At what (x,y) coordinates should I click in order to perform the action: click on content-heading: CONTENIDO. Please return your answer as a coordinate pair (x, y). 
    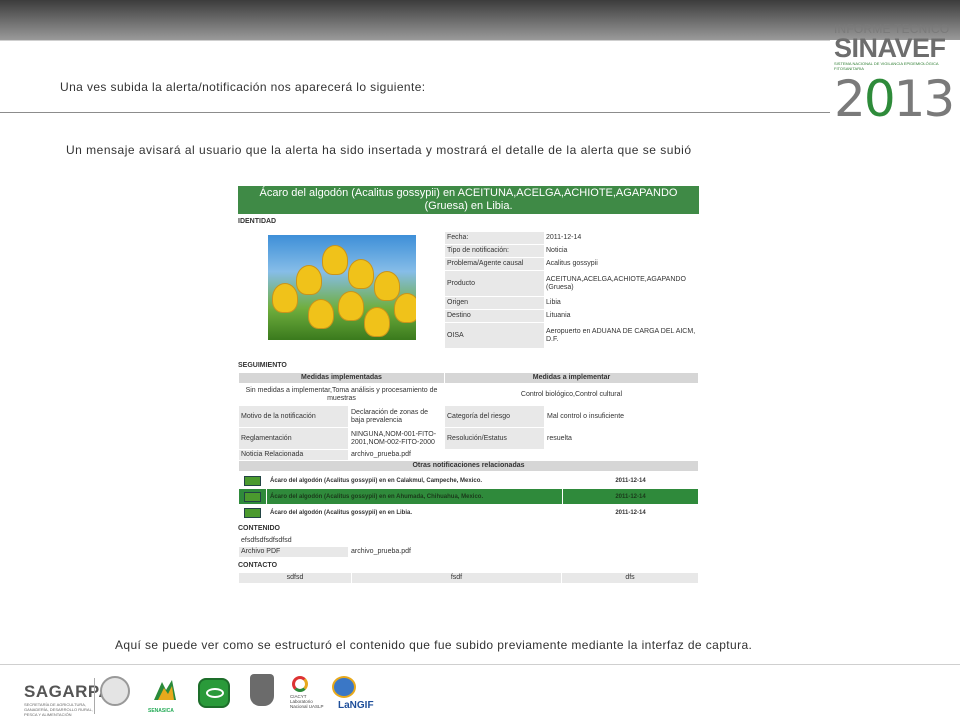
    Looking at the image, I should click on (259, 528).